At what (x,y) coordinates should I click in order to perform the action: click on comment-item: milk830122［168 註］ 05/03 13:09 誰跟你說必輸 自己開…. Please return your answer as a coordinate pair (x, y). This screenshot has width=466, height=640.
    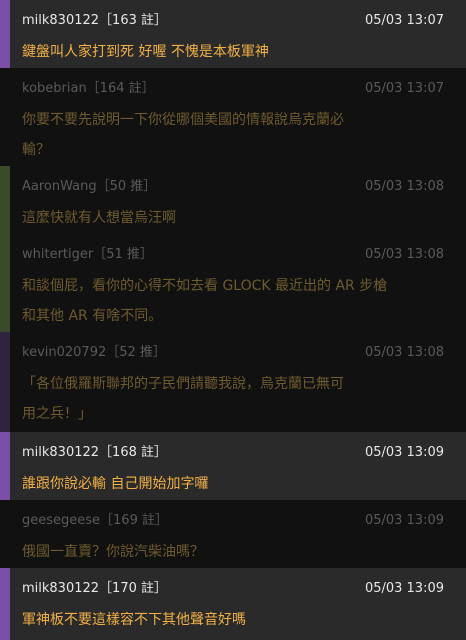
    Looking at the image, I should click on (233, 466).